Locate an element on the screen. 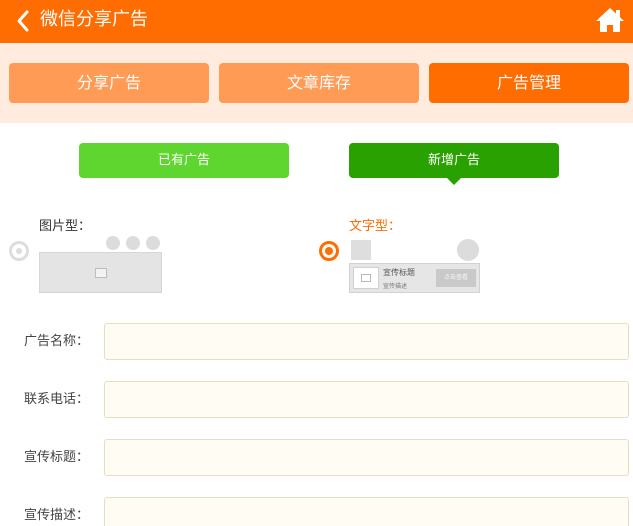 The image size is (633, 526). back-arrow-icon is located at coordinates (24, 21).